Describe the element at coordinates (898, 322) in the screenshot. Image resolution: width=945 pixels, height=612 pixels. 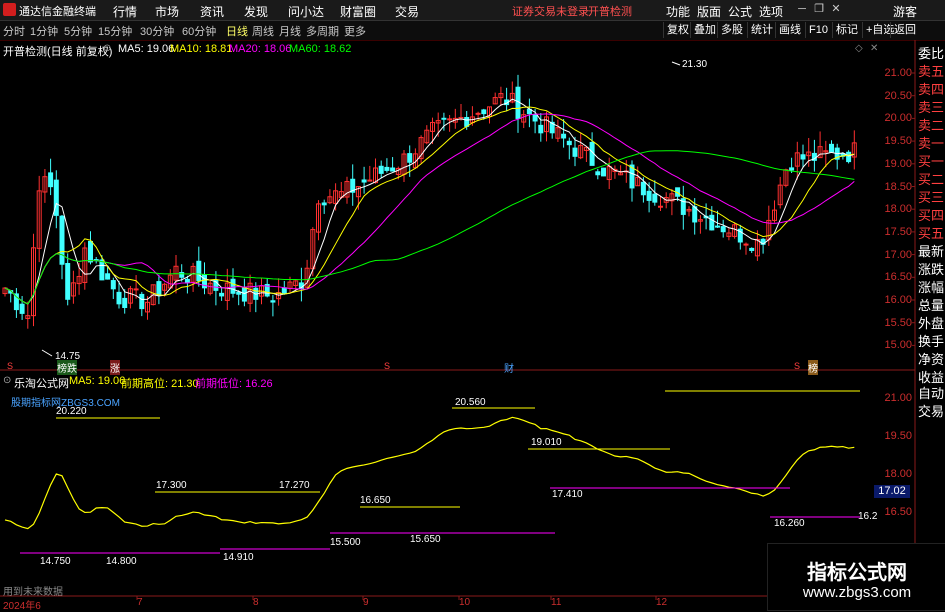
I see `y-axis-label: 15.50` at that location.